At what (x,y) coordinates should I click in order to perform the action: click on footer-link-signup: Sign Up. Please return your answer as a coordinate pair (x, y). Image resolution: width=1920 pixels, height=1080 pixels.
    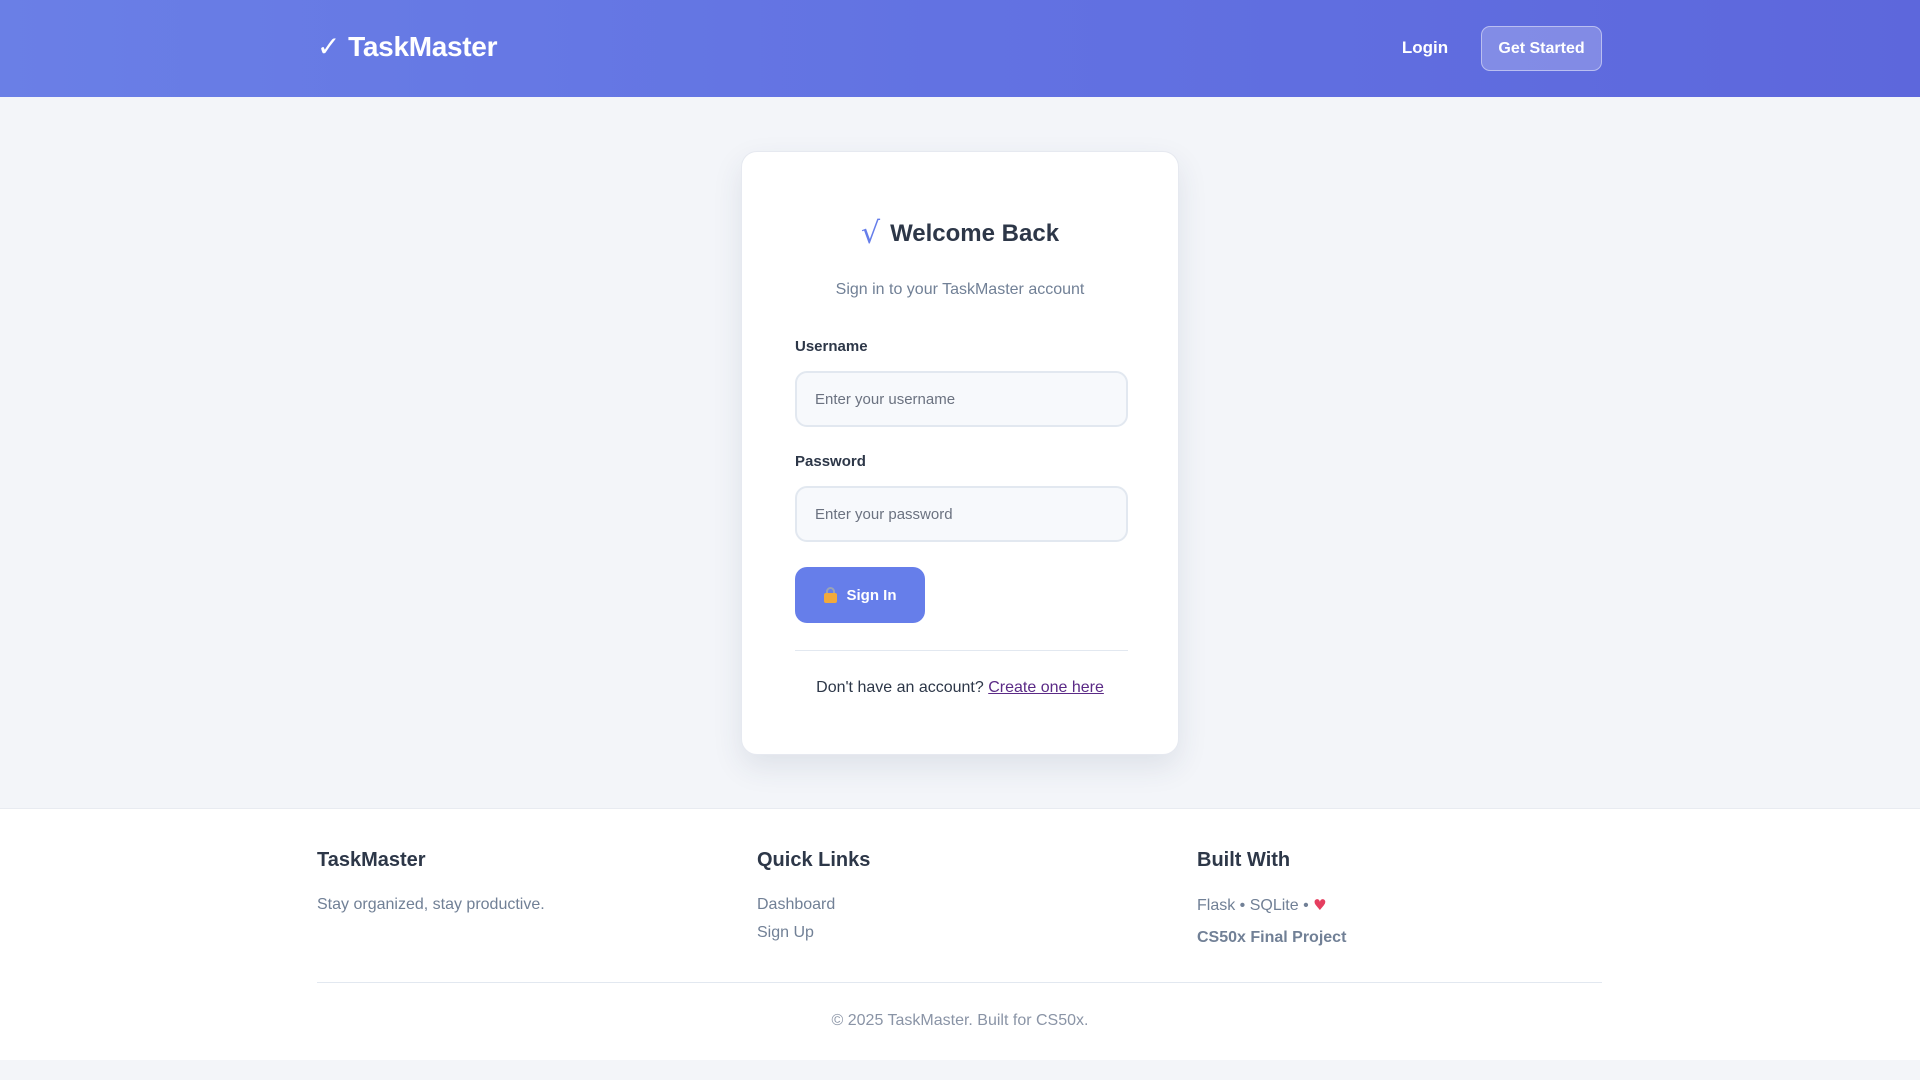
    Looking at the image, I should click on (813, 933).